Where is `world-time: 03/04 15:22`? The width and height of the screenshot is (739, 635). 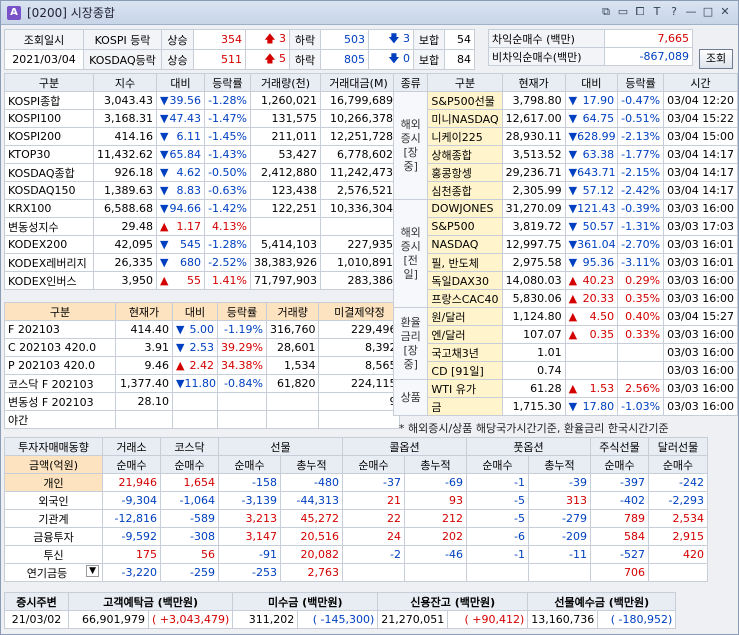 world-time: 03/04 15:22 is located at coordinates (700, 118).